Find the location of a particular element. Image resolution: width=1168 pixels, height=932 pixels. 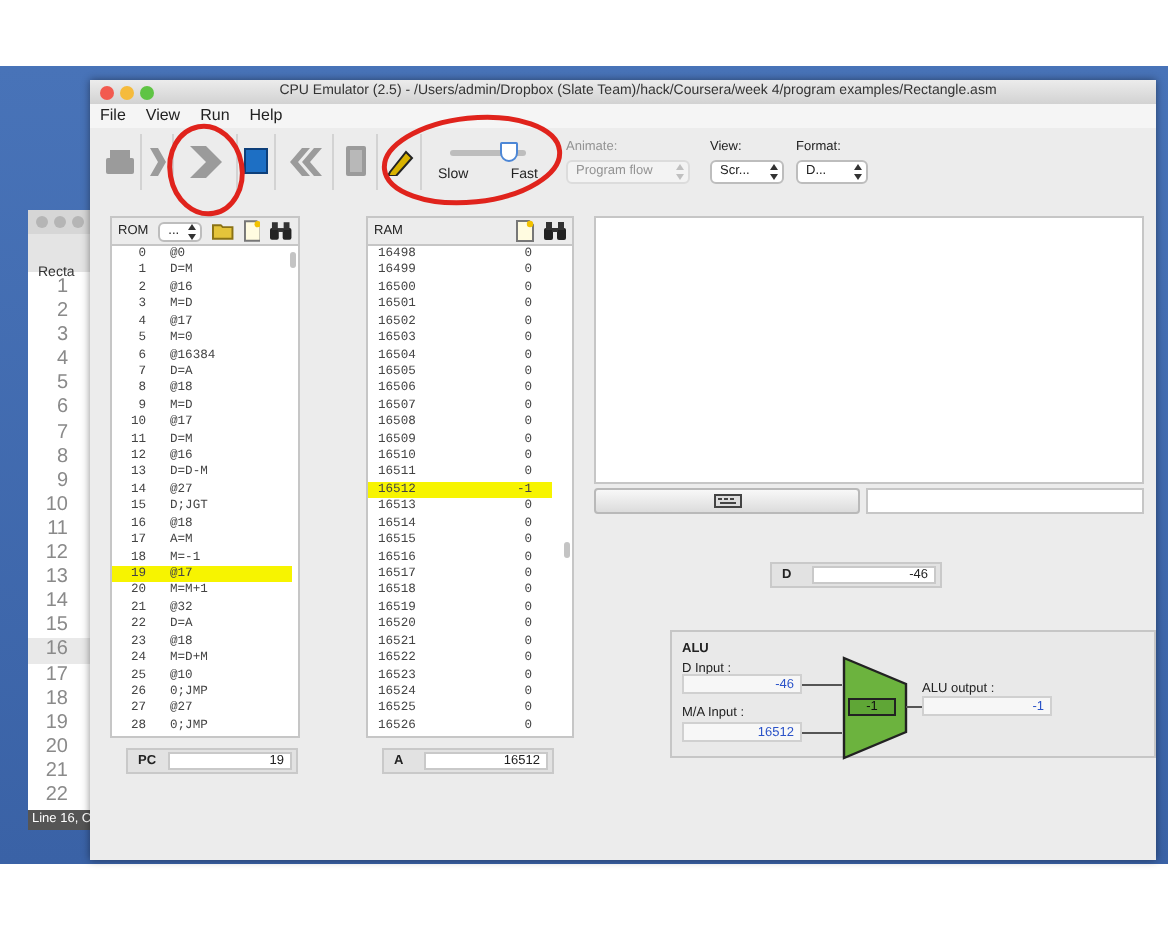

line-number: 14 is located at coordinates (56, 602).